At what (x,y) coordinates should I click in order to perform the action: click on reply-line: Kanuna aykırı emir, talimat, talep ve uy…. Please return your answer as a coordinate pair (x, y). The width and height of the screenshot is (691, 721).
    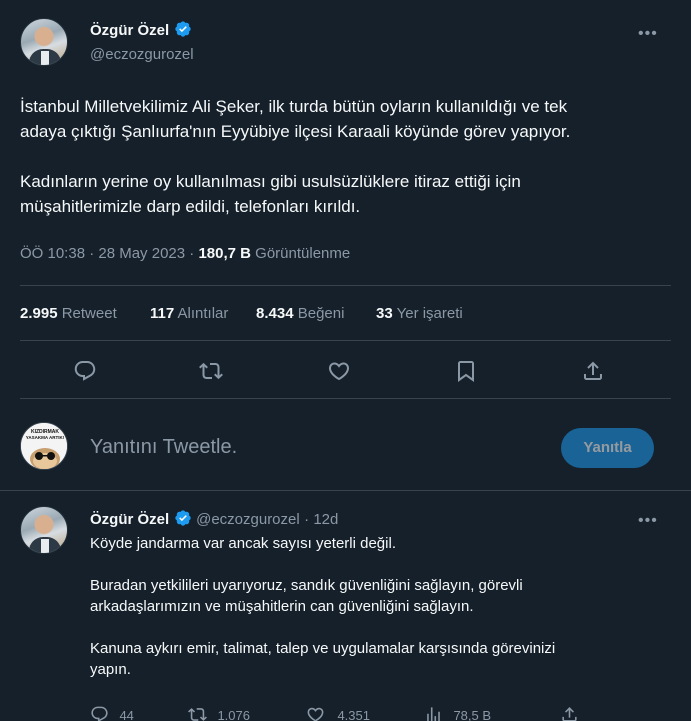
    Looking at the image, I should click on (323, 648).